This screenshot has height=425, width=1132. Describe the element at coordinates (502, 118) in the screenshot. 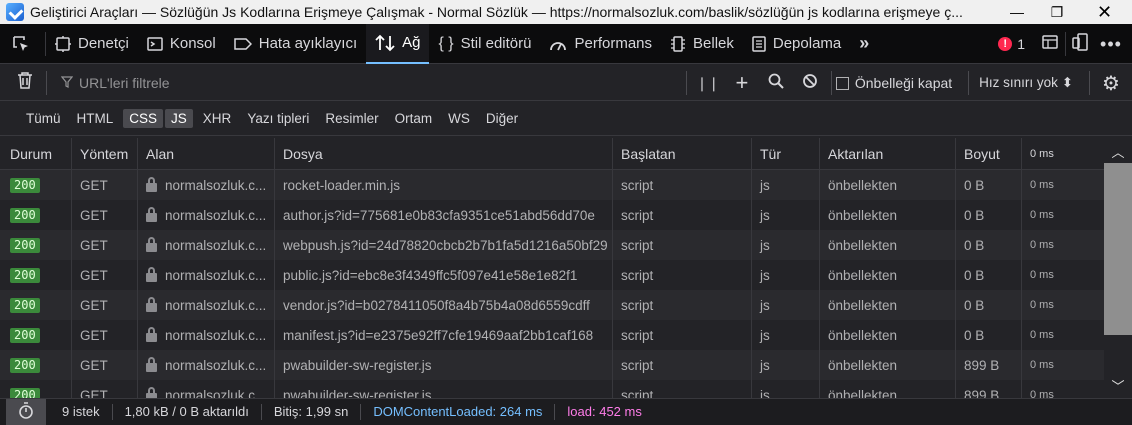

I see `filter-other: Diğer` at that location.